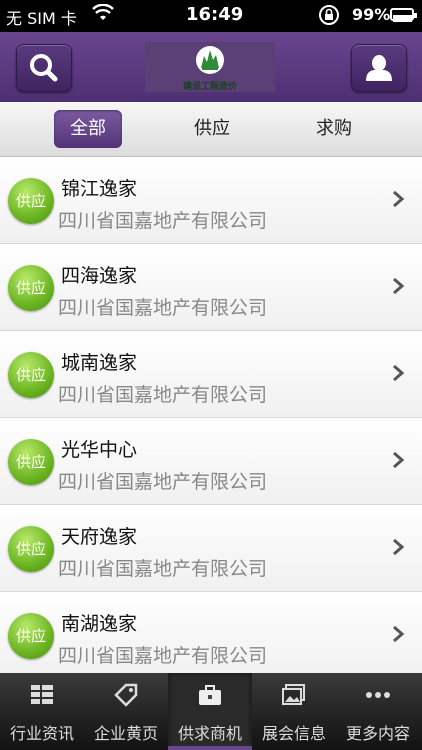 The height and width of the screenshot is (750, 422). What do you see at coordinates (371, 14) in the screenshot?
I see `battery-percent: 99%` at bounding box center [371, 14].